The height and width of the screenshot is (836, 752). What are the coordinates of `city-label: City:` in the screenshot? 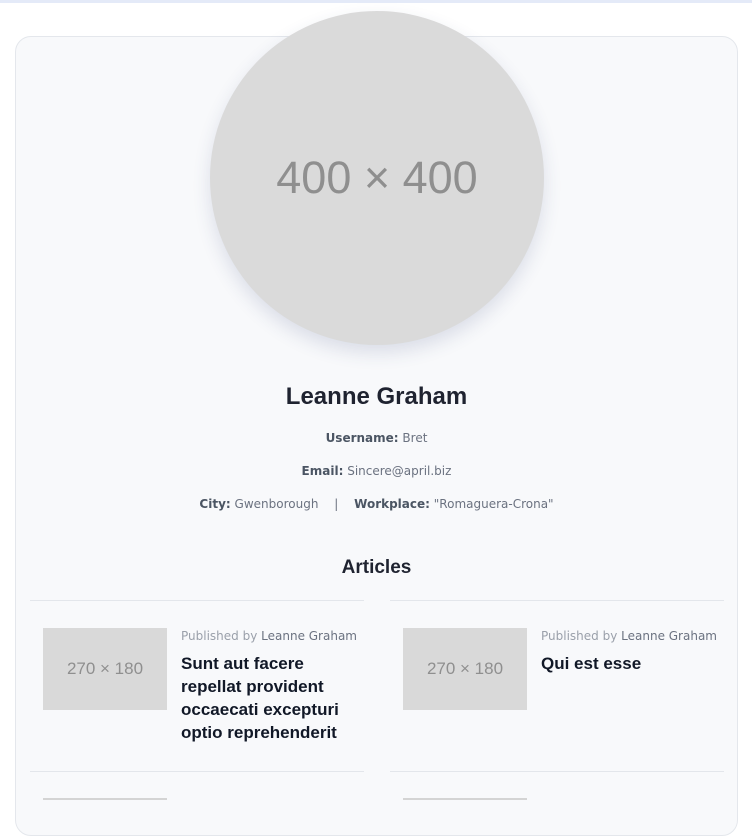 It's located at (215, 504).